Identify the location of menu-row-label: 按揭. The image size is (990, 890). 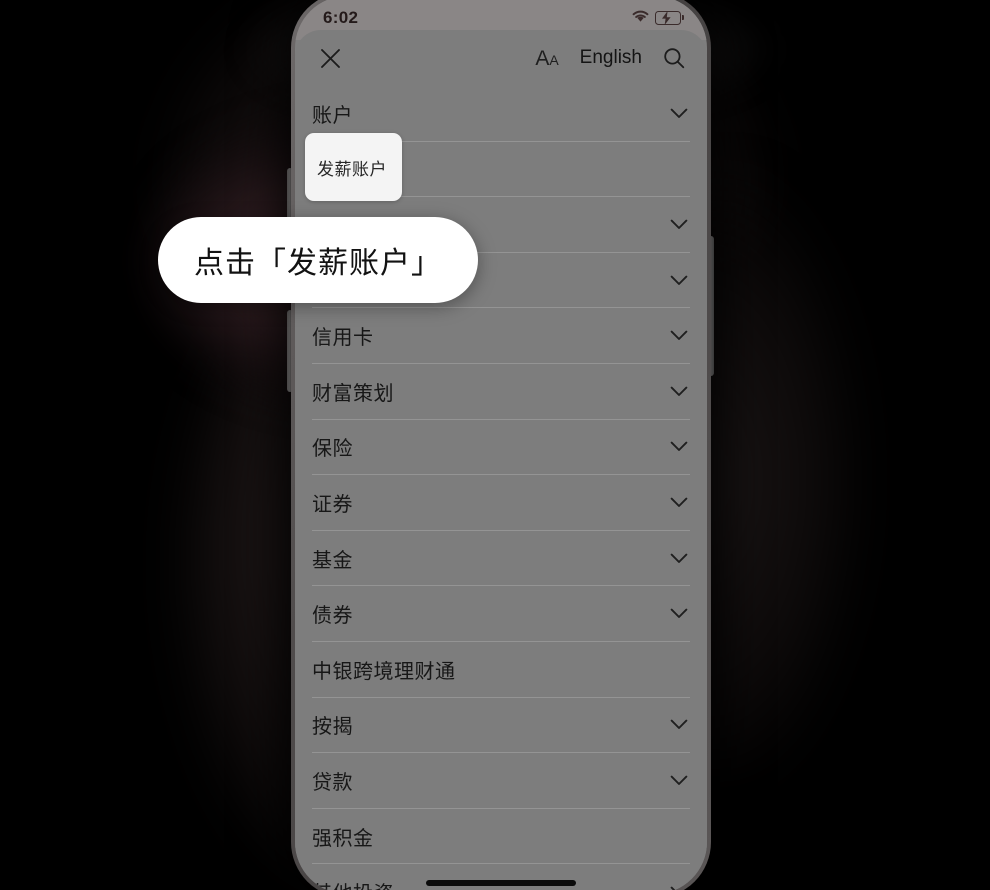
(332, 727).